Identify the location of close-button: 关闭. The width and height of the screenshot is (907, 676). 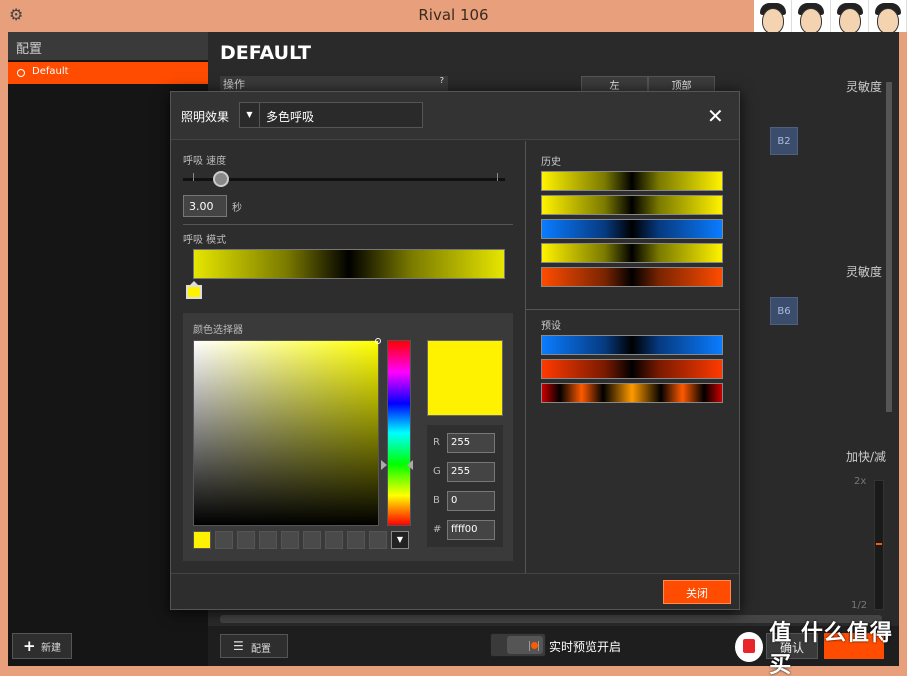
(697, 592).